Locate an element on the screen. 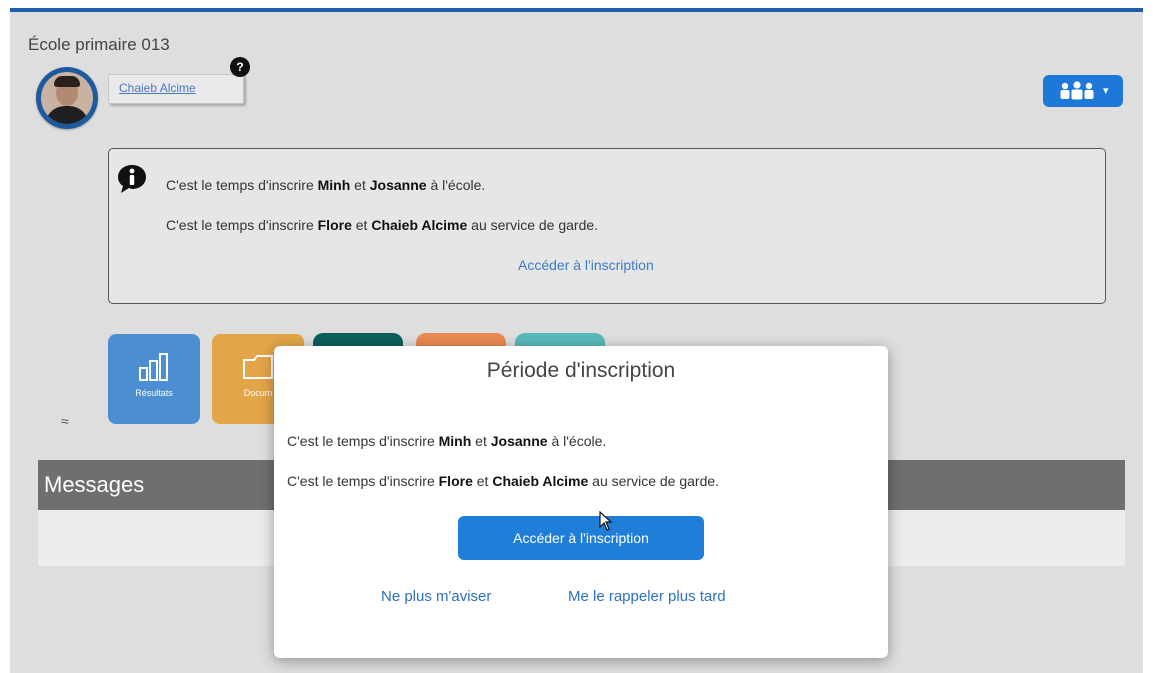 The width and height of the screenshot is (1153, 673). chart-icon is located at coordinates (153, 367).